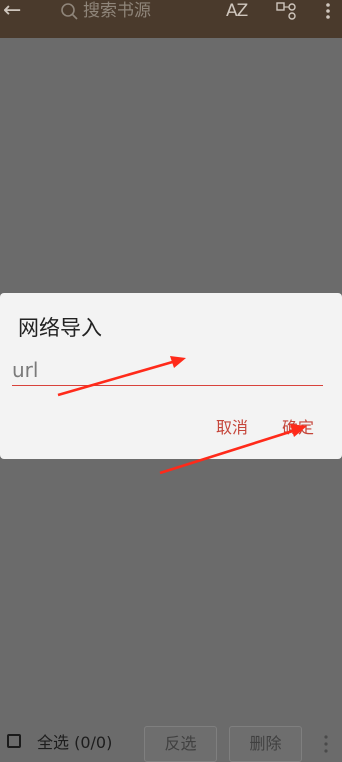 The height and width of the screenshot is (762, 342). I want to click on invert-selection-button: 反选, so click(180, 744).